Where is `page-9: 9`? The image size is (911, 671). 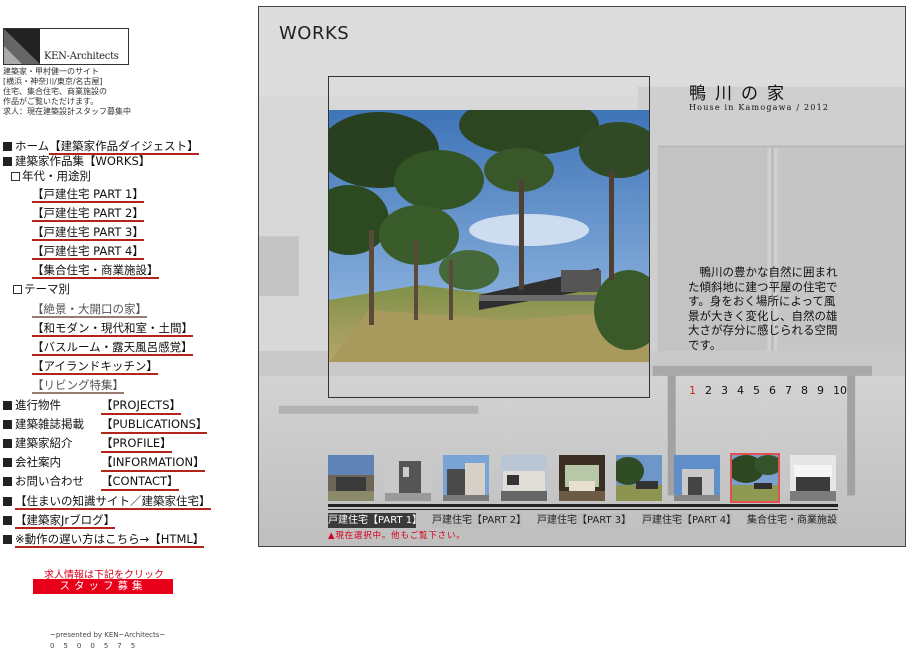
page-9: 9 is located at coordinates (825, 390).